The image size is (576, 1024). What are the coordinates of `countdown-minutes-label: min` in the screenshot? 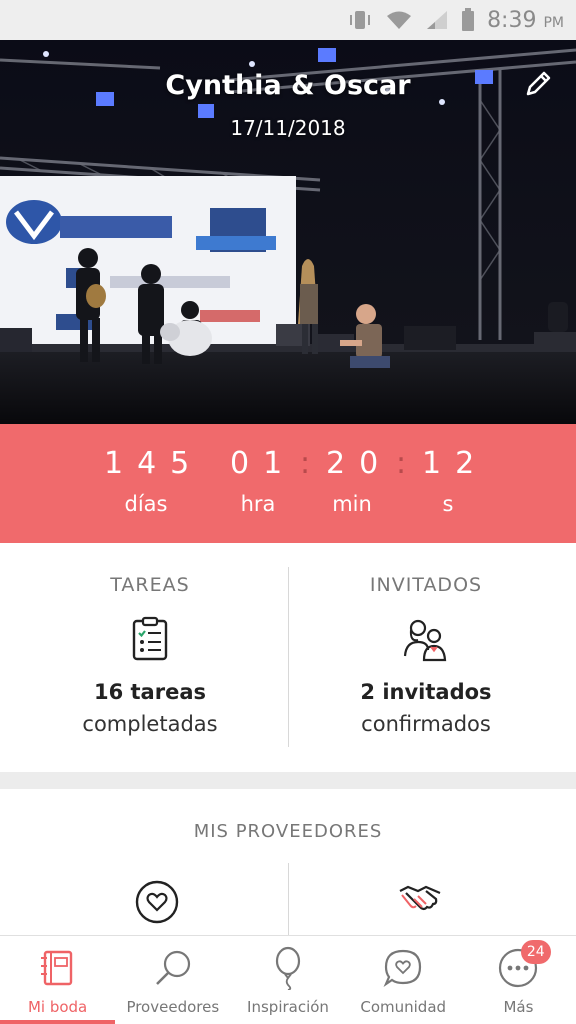 It's located at (352, 504).